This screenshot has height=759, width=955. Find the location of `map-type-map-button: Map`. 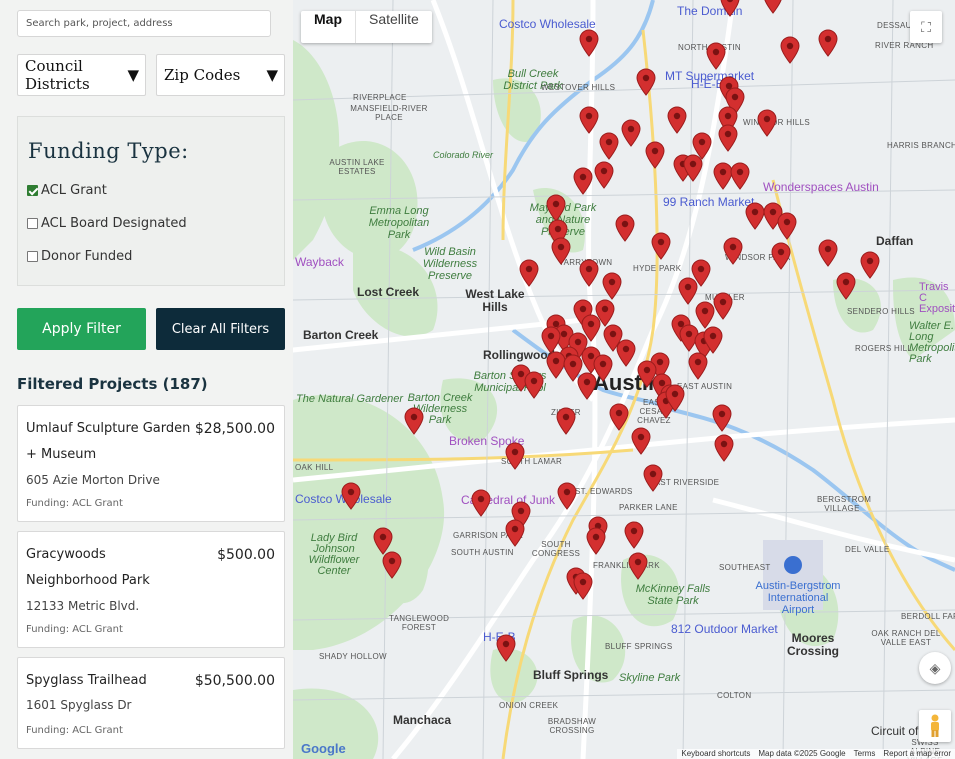

map-type-map-button: Map is located at coordinates (328, 27).